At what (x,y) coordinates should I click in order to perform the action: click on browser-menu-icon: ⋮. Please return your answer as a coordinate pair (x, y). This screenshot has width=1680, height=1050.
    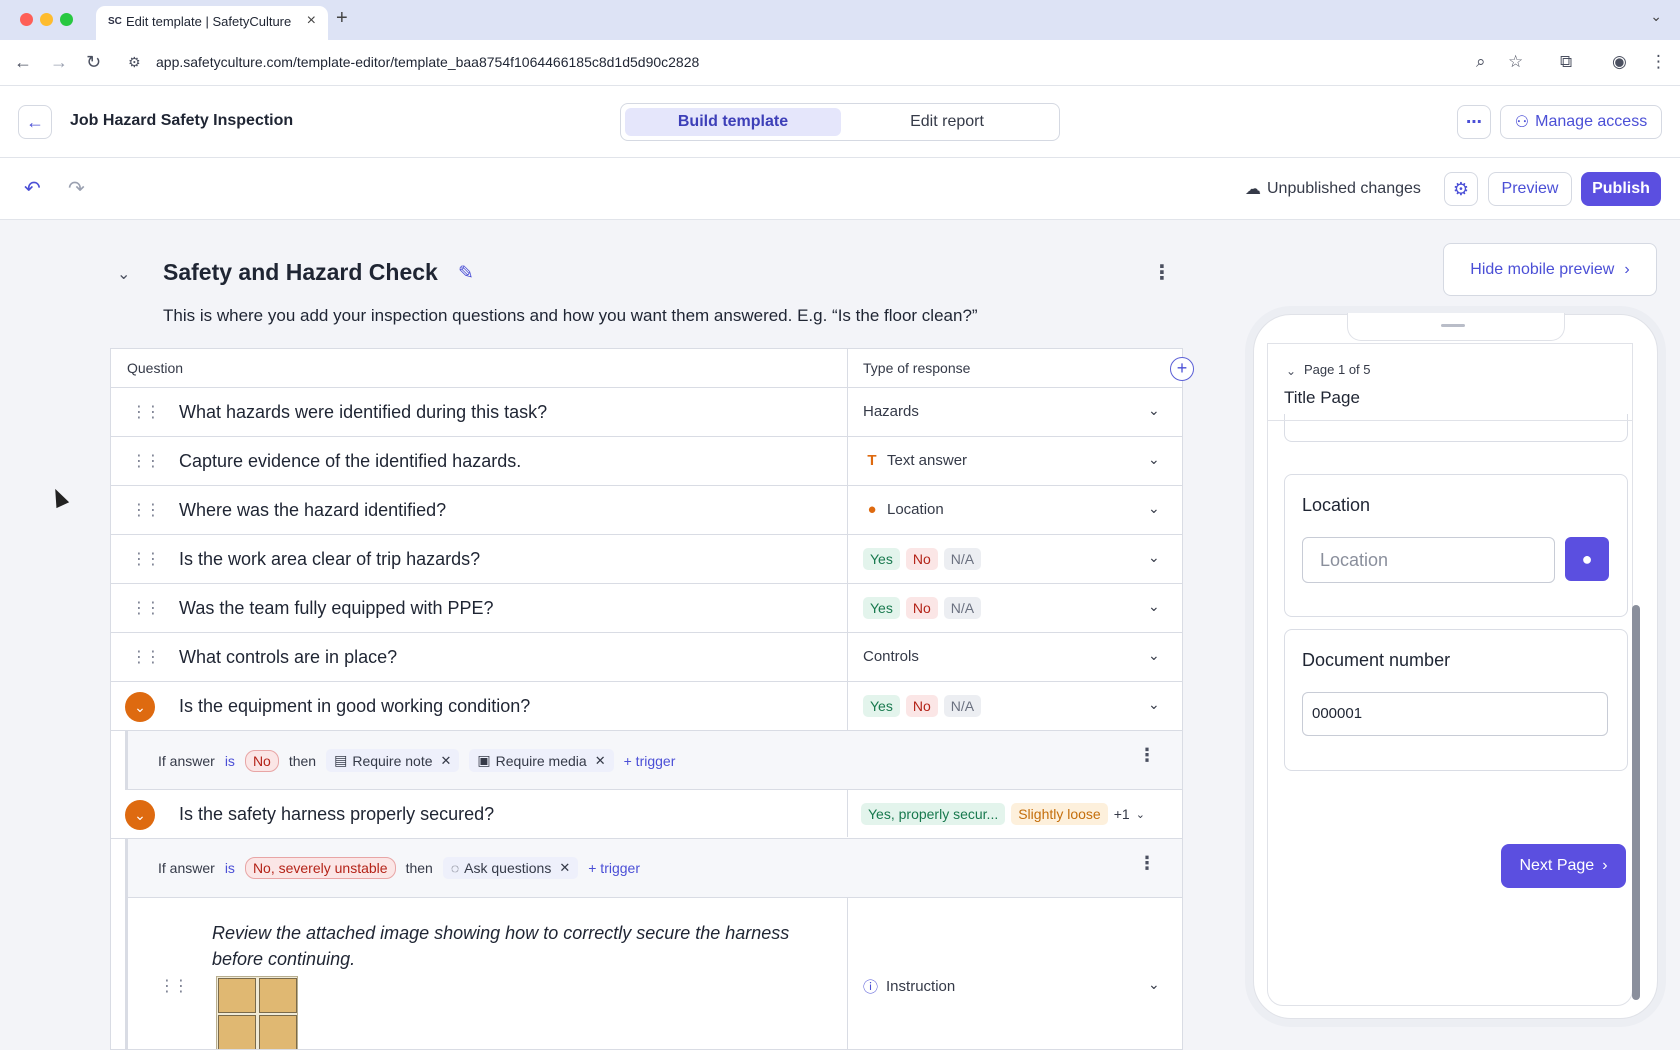
    Looking at the image, I should click on (1658, 62).